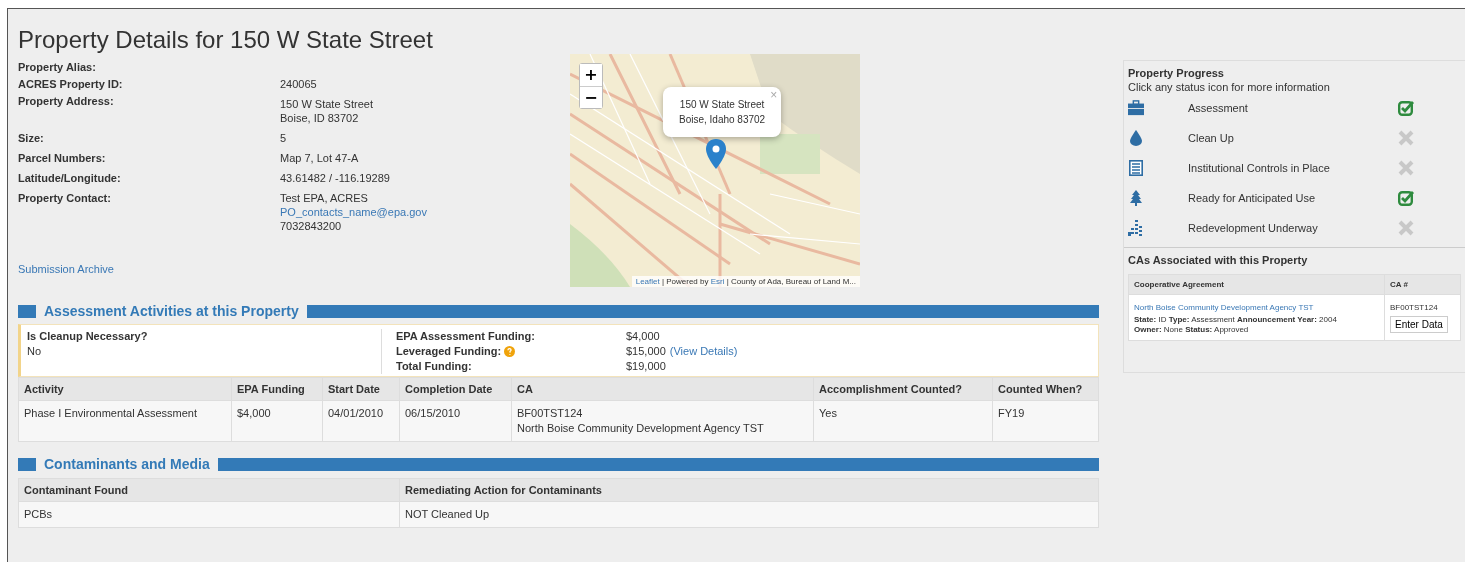 Image resolution: width=1465 pixels, height=563 pixels. I want to click on column-header: CA #, so click(1422, 284).